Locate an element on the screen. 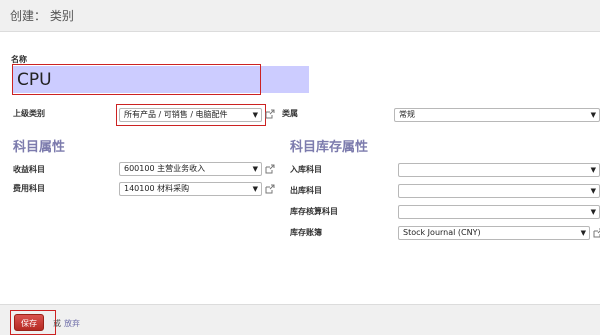 The width and height of the screenshot is (600, 335). name-input is located at coordinates (160, 79).